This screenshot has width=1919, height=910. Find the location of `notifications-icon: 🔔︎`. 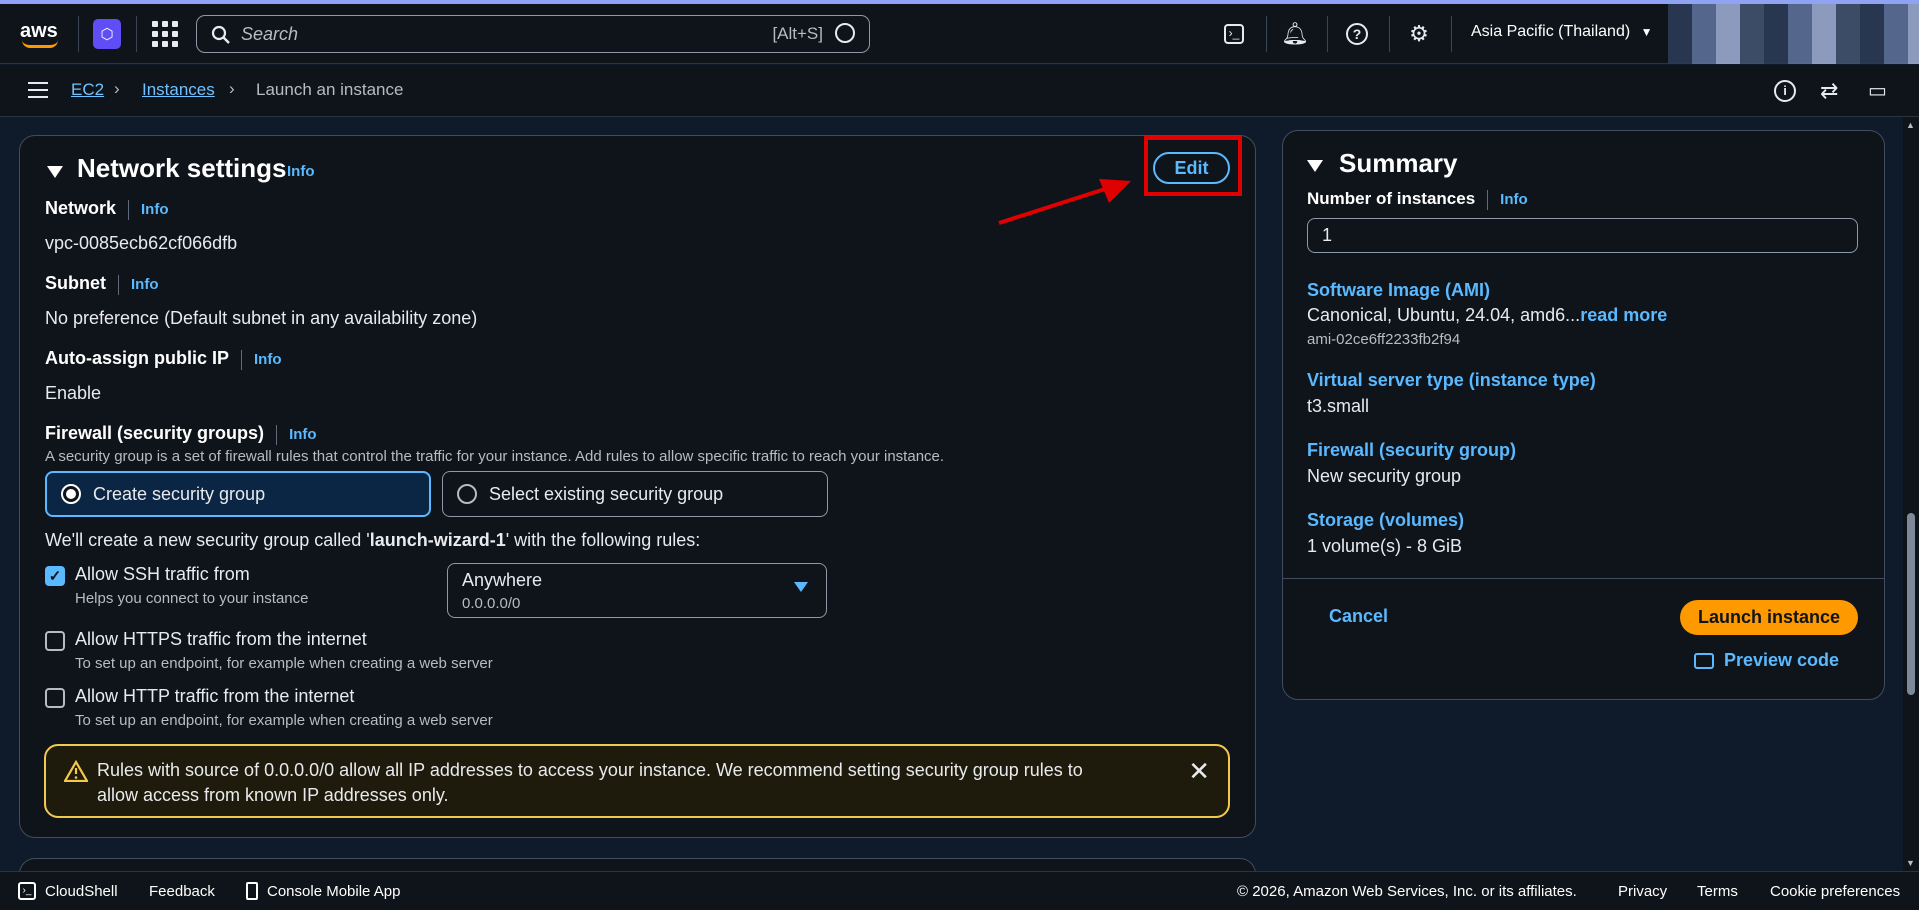

notifications-icon: 🔔︎ is located at coordinates (1295, 34).